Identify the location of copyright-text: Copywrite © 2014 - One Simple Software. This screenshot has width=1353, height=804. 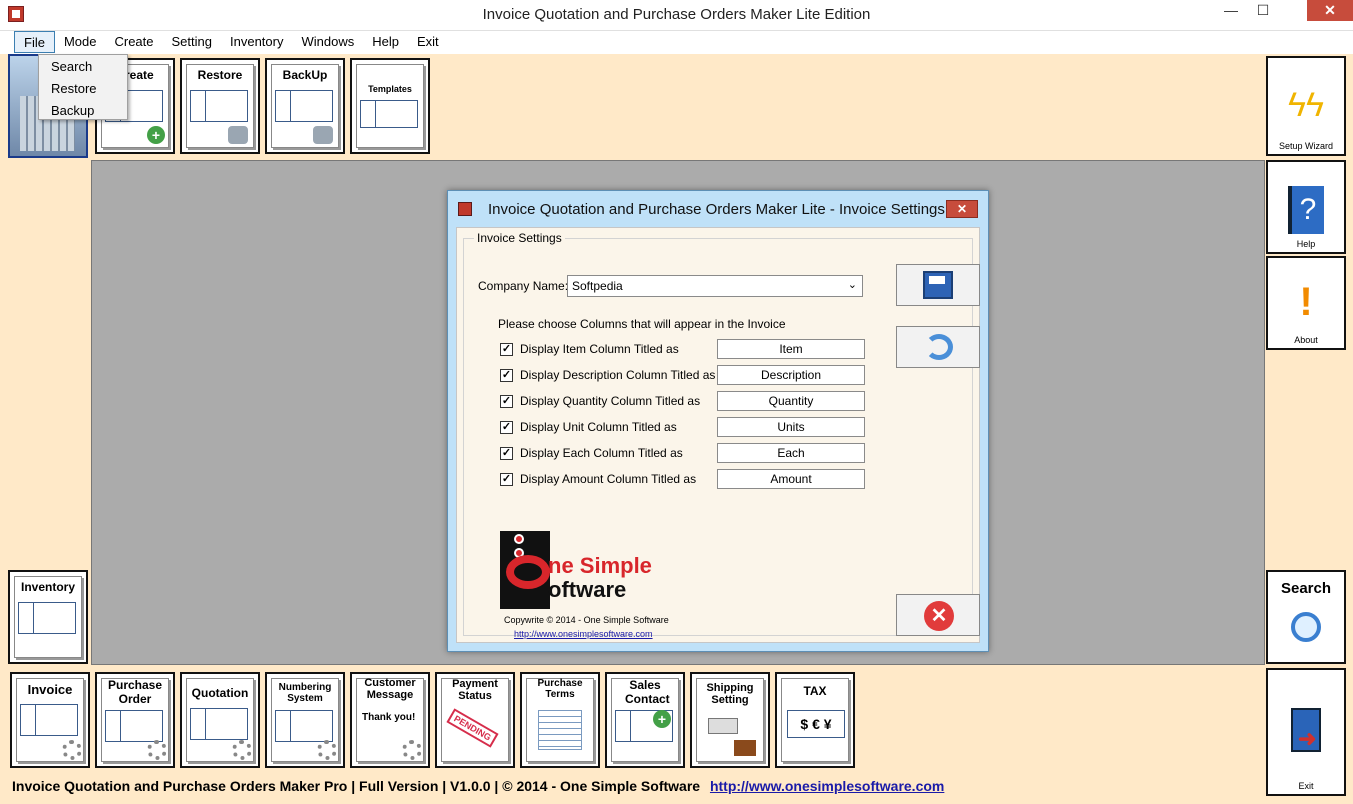
(586, 620).